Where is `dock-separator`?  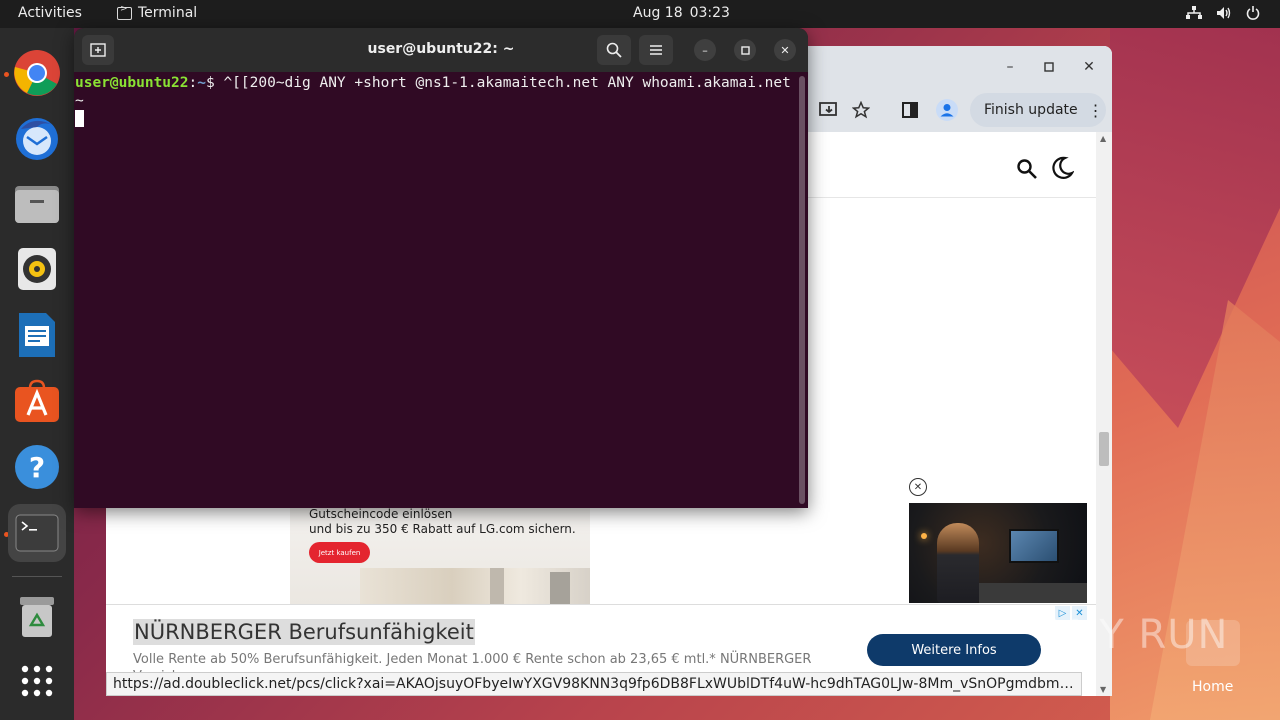
dock-separator is located at coordinates (37, 576).